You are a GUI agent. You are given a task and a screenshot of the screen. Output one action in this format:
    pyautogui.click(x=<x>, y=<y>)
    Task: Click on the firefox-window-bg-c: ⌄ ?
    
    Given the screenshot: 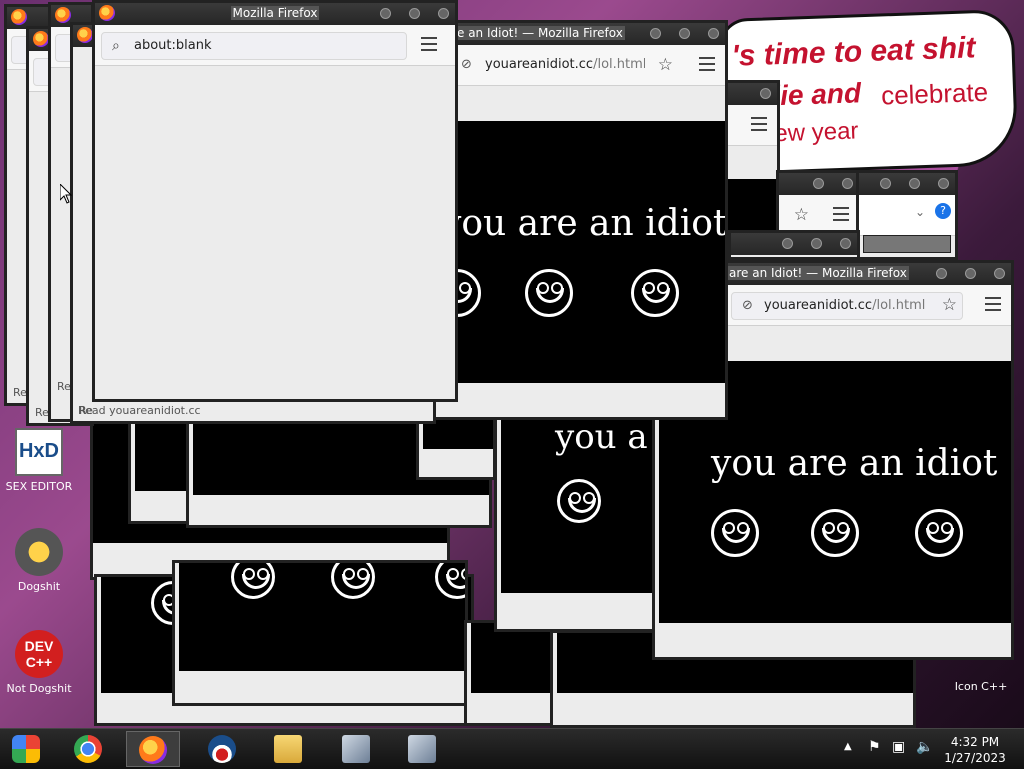 What is the action you would take?
    pyautogui.click(x=907, y=215)
    